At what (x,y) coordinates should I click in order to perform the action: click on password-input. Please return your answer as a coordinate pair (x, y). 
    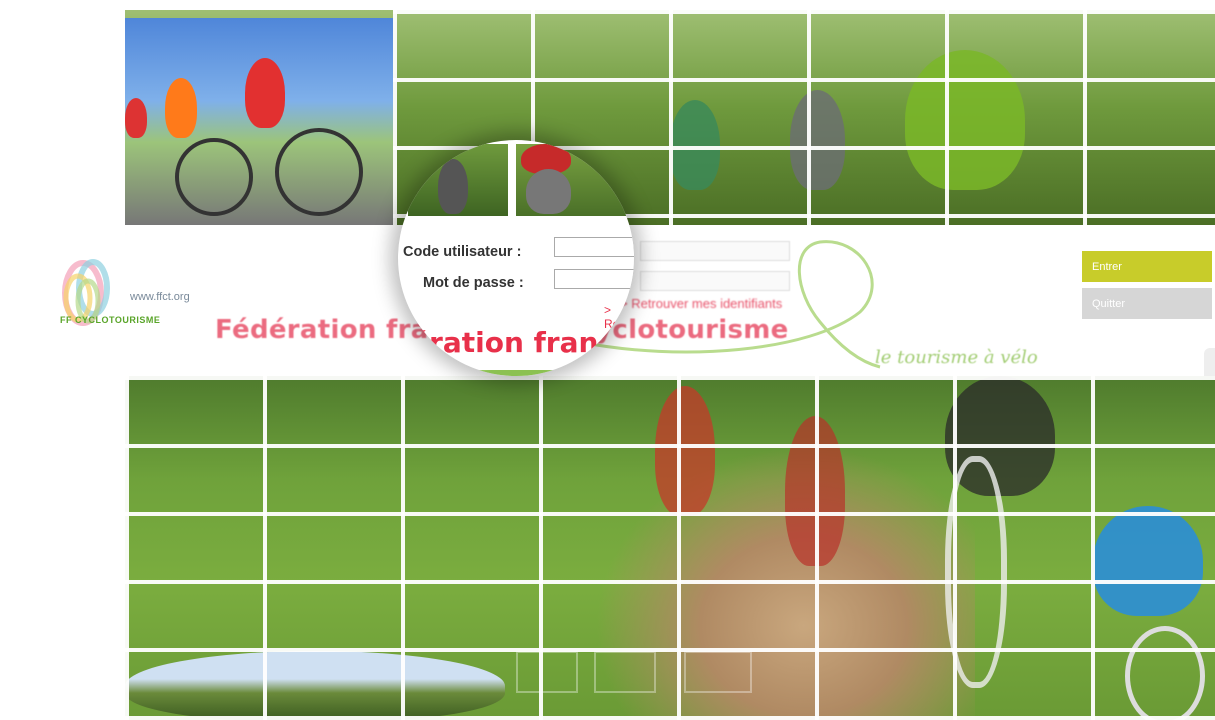
    Looking at the image, I should click on (594, 279).